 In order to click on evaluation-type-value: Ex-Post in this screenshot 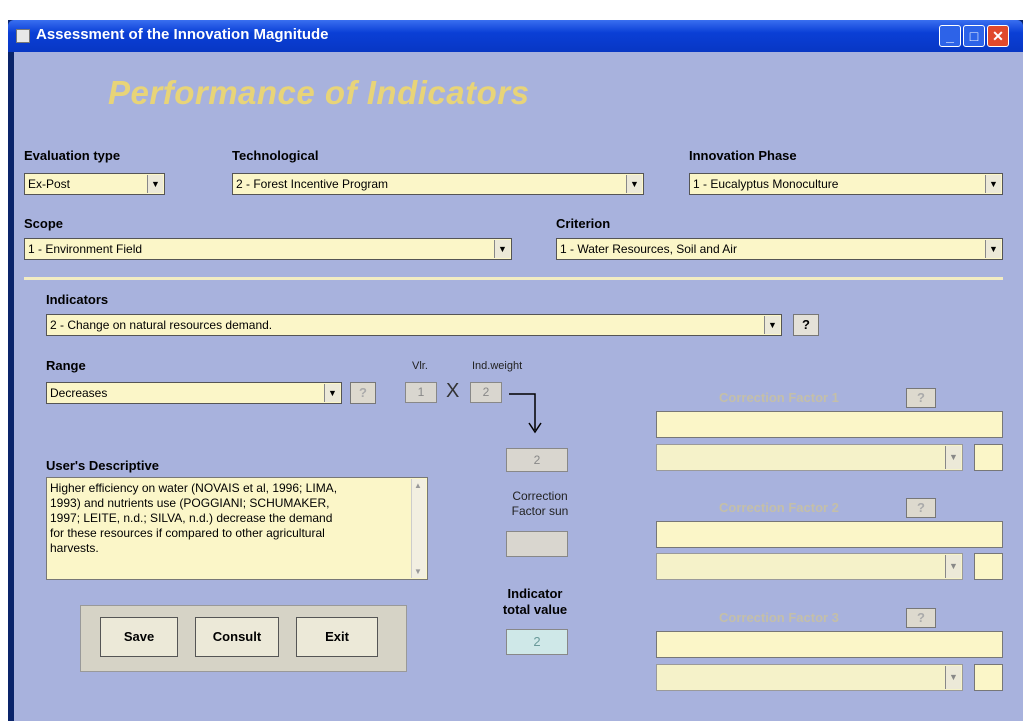, I will do `click(49, 184)`.